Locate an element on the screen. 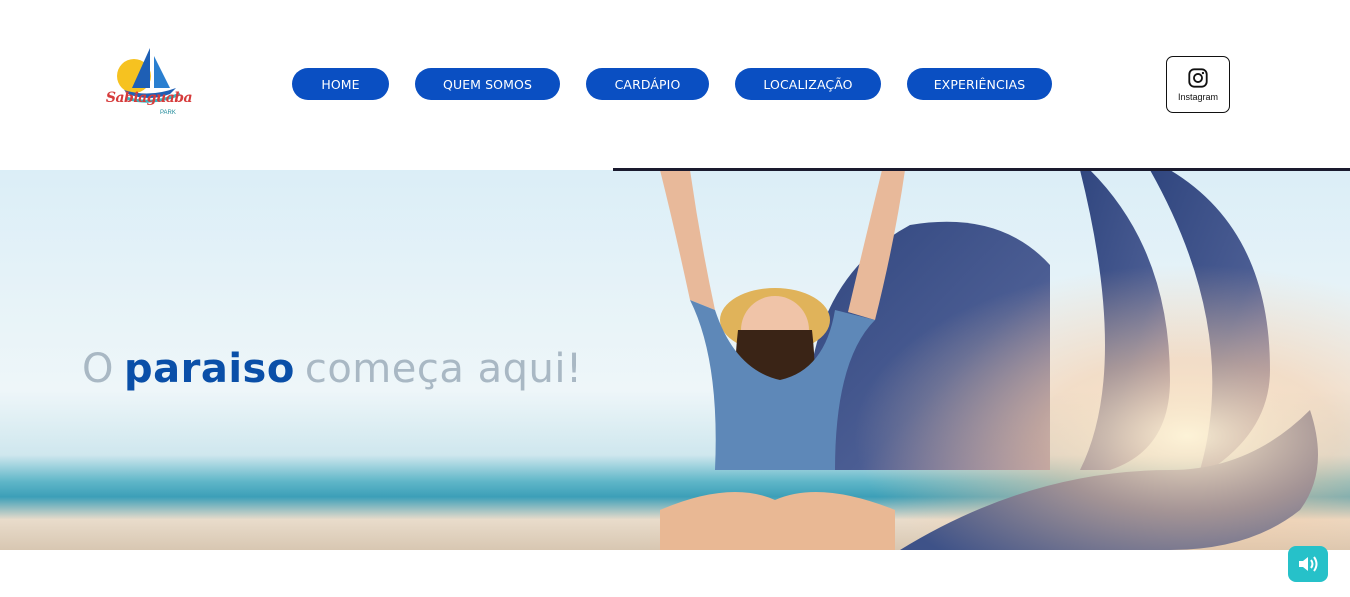  hero-title-part1: O is located at coordinates (98, 369).